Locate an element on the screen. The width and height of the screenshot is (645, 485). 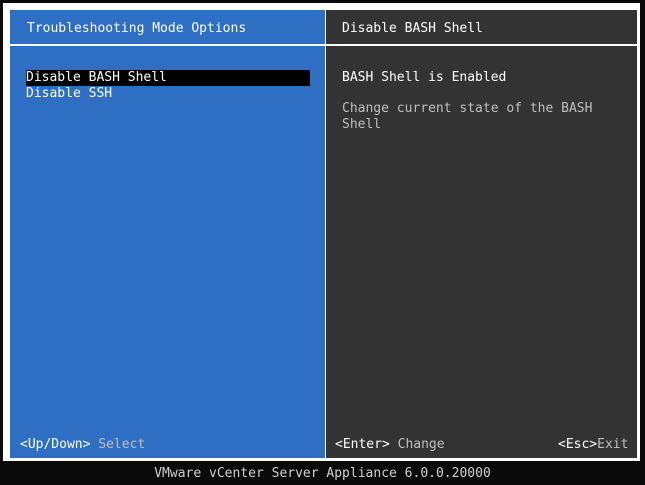
esc-hint: <Esc>Exit is located at coordinates (593, 445).